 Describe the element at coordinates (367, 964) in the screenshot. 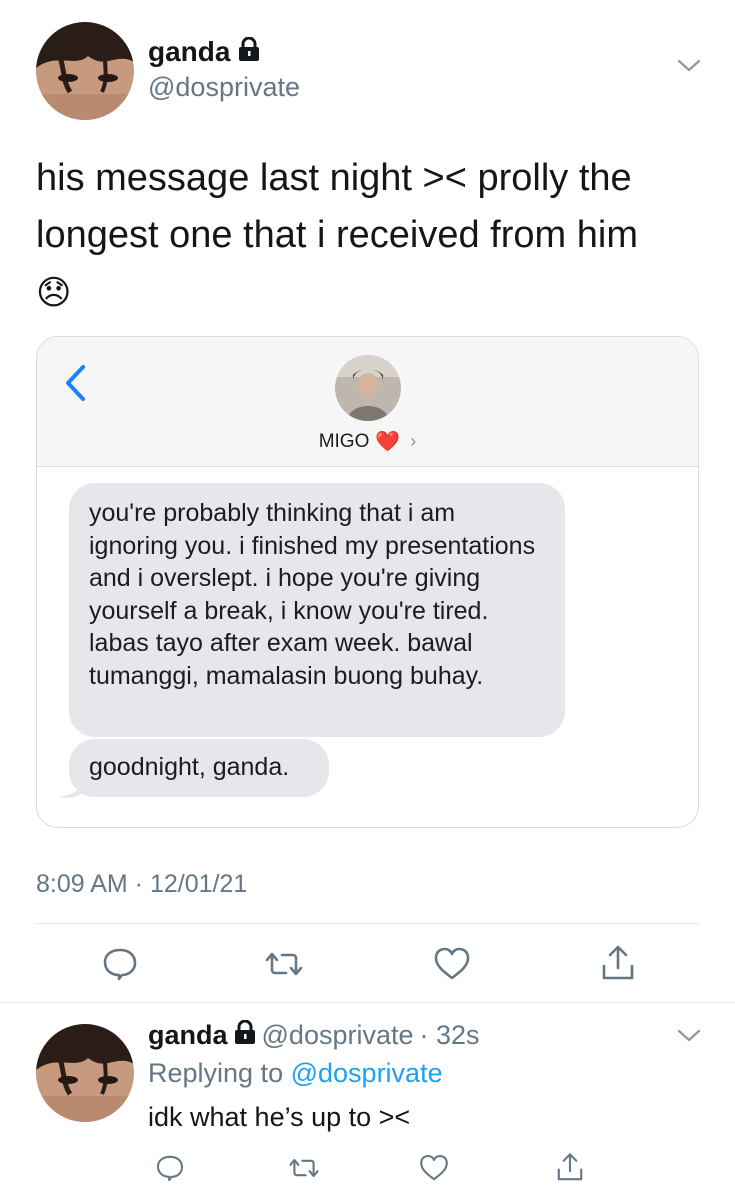

I see `tweet-actions` at that location.